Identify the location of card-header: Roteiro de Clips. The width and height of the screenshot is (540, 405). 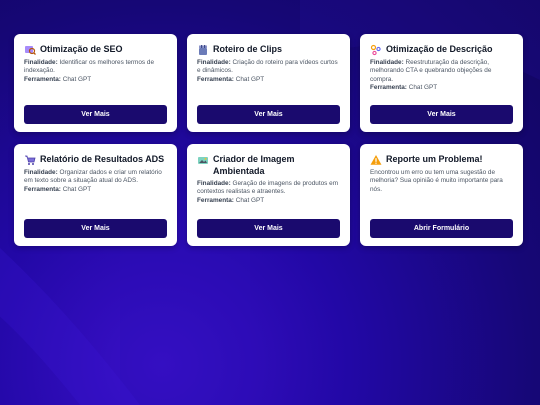
(268, 49).